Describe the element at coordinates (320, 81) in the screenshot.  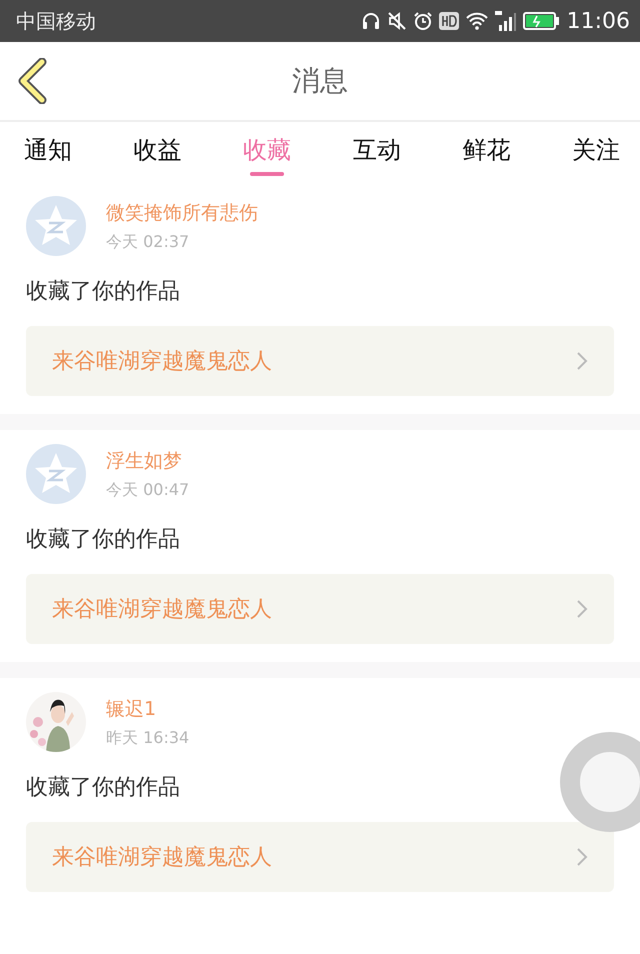
I see `page-title: 消息` at that location.